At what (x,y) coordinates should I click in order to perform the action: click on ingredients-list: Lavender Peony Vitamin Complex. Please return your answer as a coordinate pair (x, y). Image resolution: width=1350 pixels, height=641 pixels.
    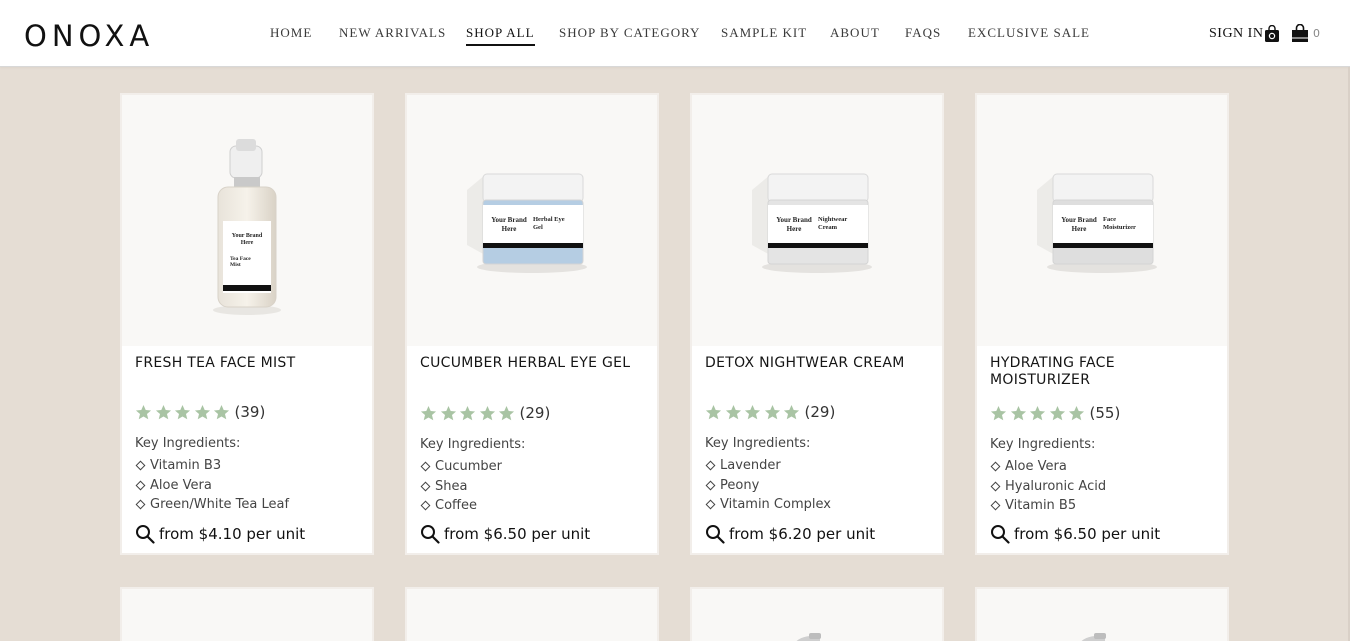
    Looking at the image, I should click on (768, 485).